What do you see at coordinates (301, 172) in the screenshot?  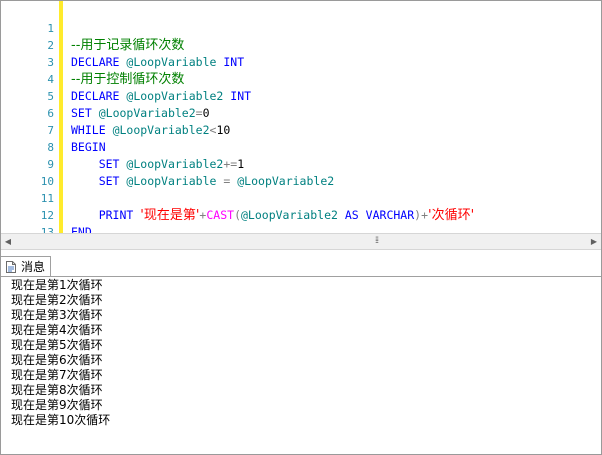 I see `code-line-10: 10` at bounding box center [301, 172].